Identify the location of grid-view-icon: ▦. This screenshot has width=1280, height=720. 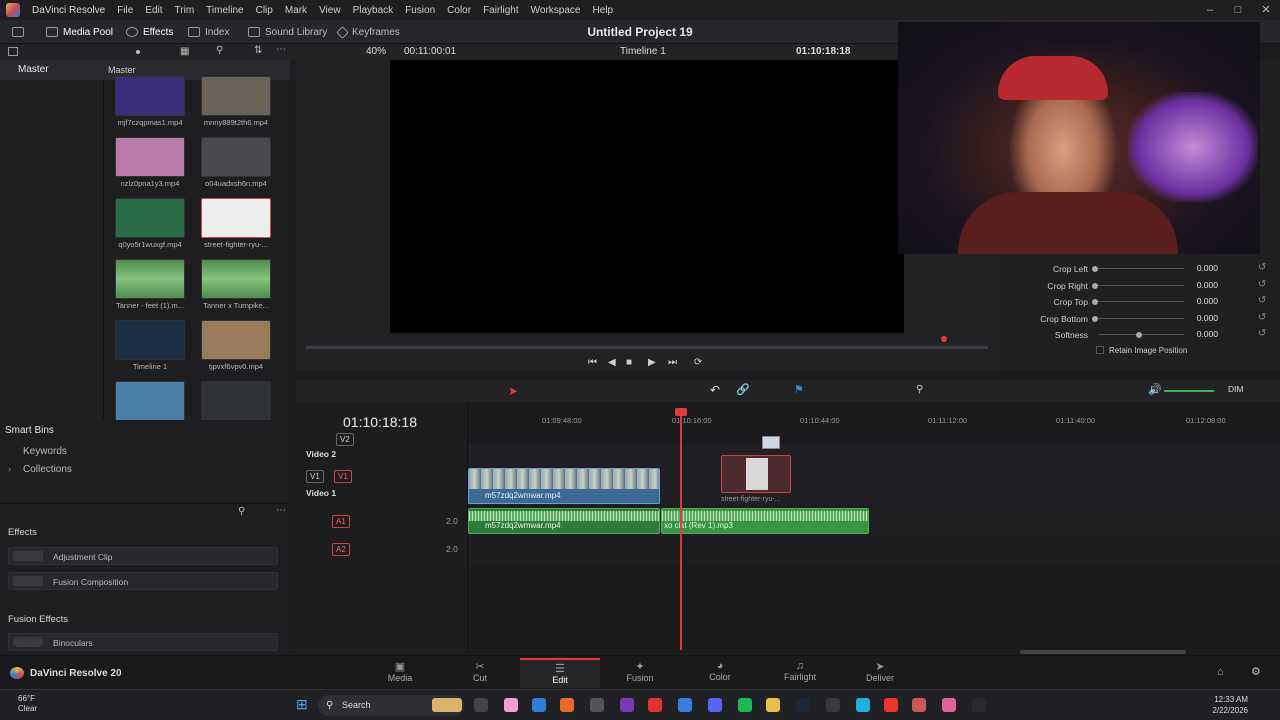
(184, 51).